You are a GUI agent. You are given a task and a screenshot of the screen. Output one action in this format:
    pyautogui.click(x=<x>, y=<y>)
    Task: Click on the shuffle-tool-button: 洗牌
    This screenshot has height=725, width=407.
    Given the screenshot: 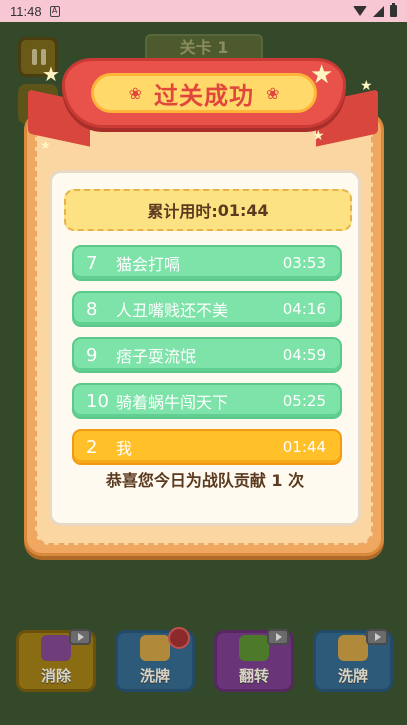 What is the action you would take?
    pyautogui.click(x=155, y=659)
    